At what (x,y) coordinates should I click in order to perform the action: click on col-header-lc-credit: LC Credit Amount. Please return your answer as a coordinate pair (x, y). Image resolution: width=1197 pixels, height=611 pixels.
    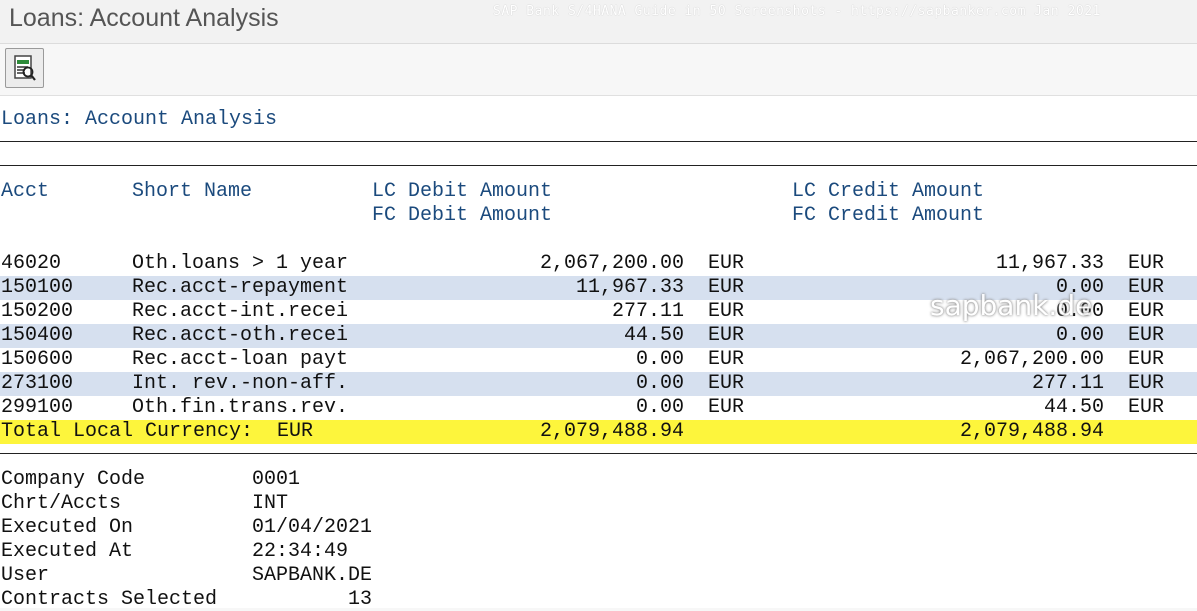
    Looking at the image, I should click on (888, 191).